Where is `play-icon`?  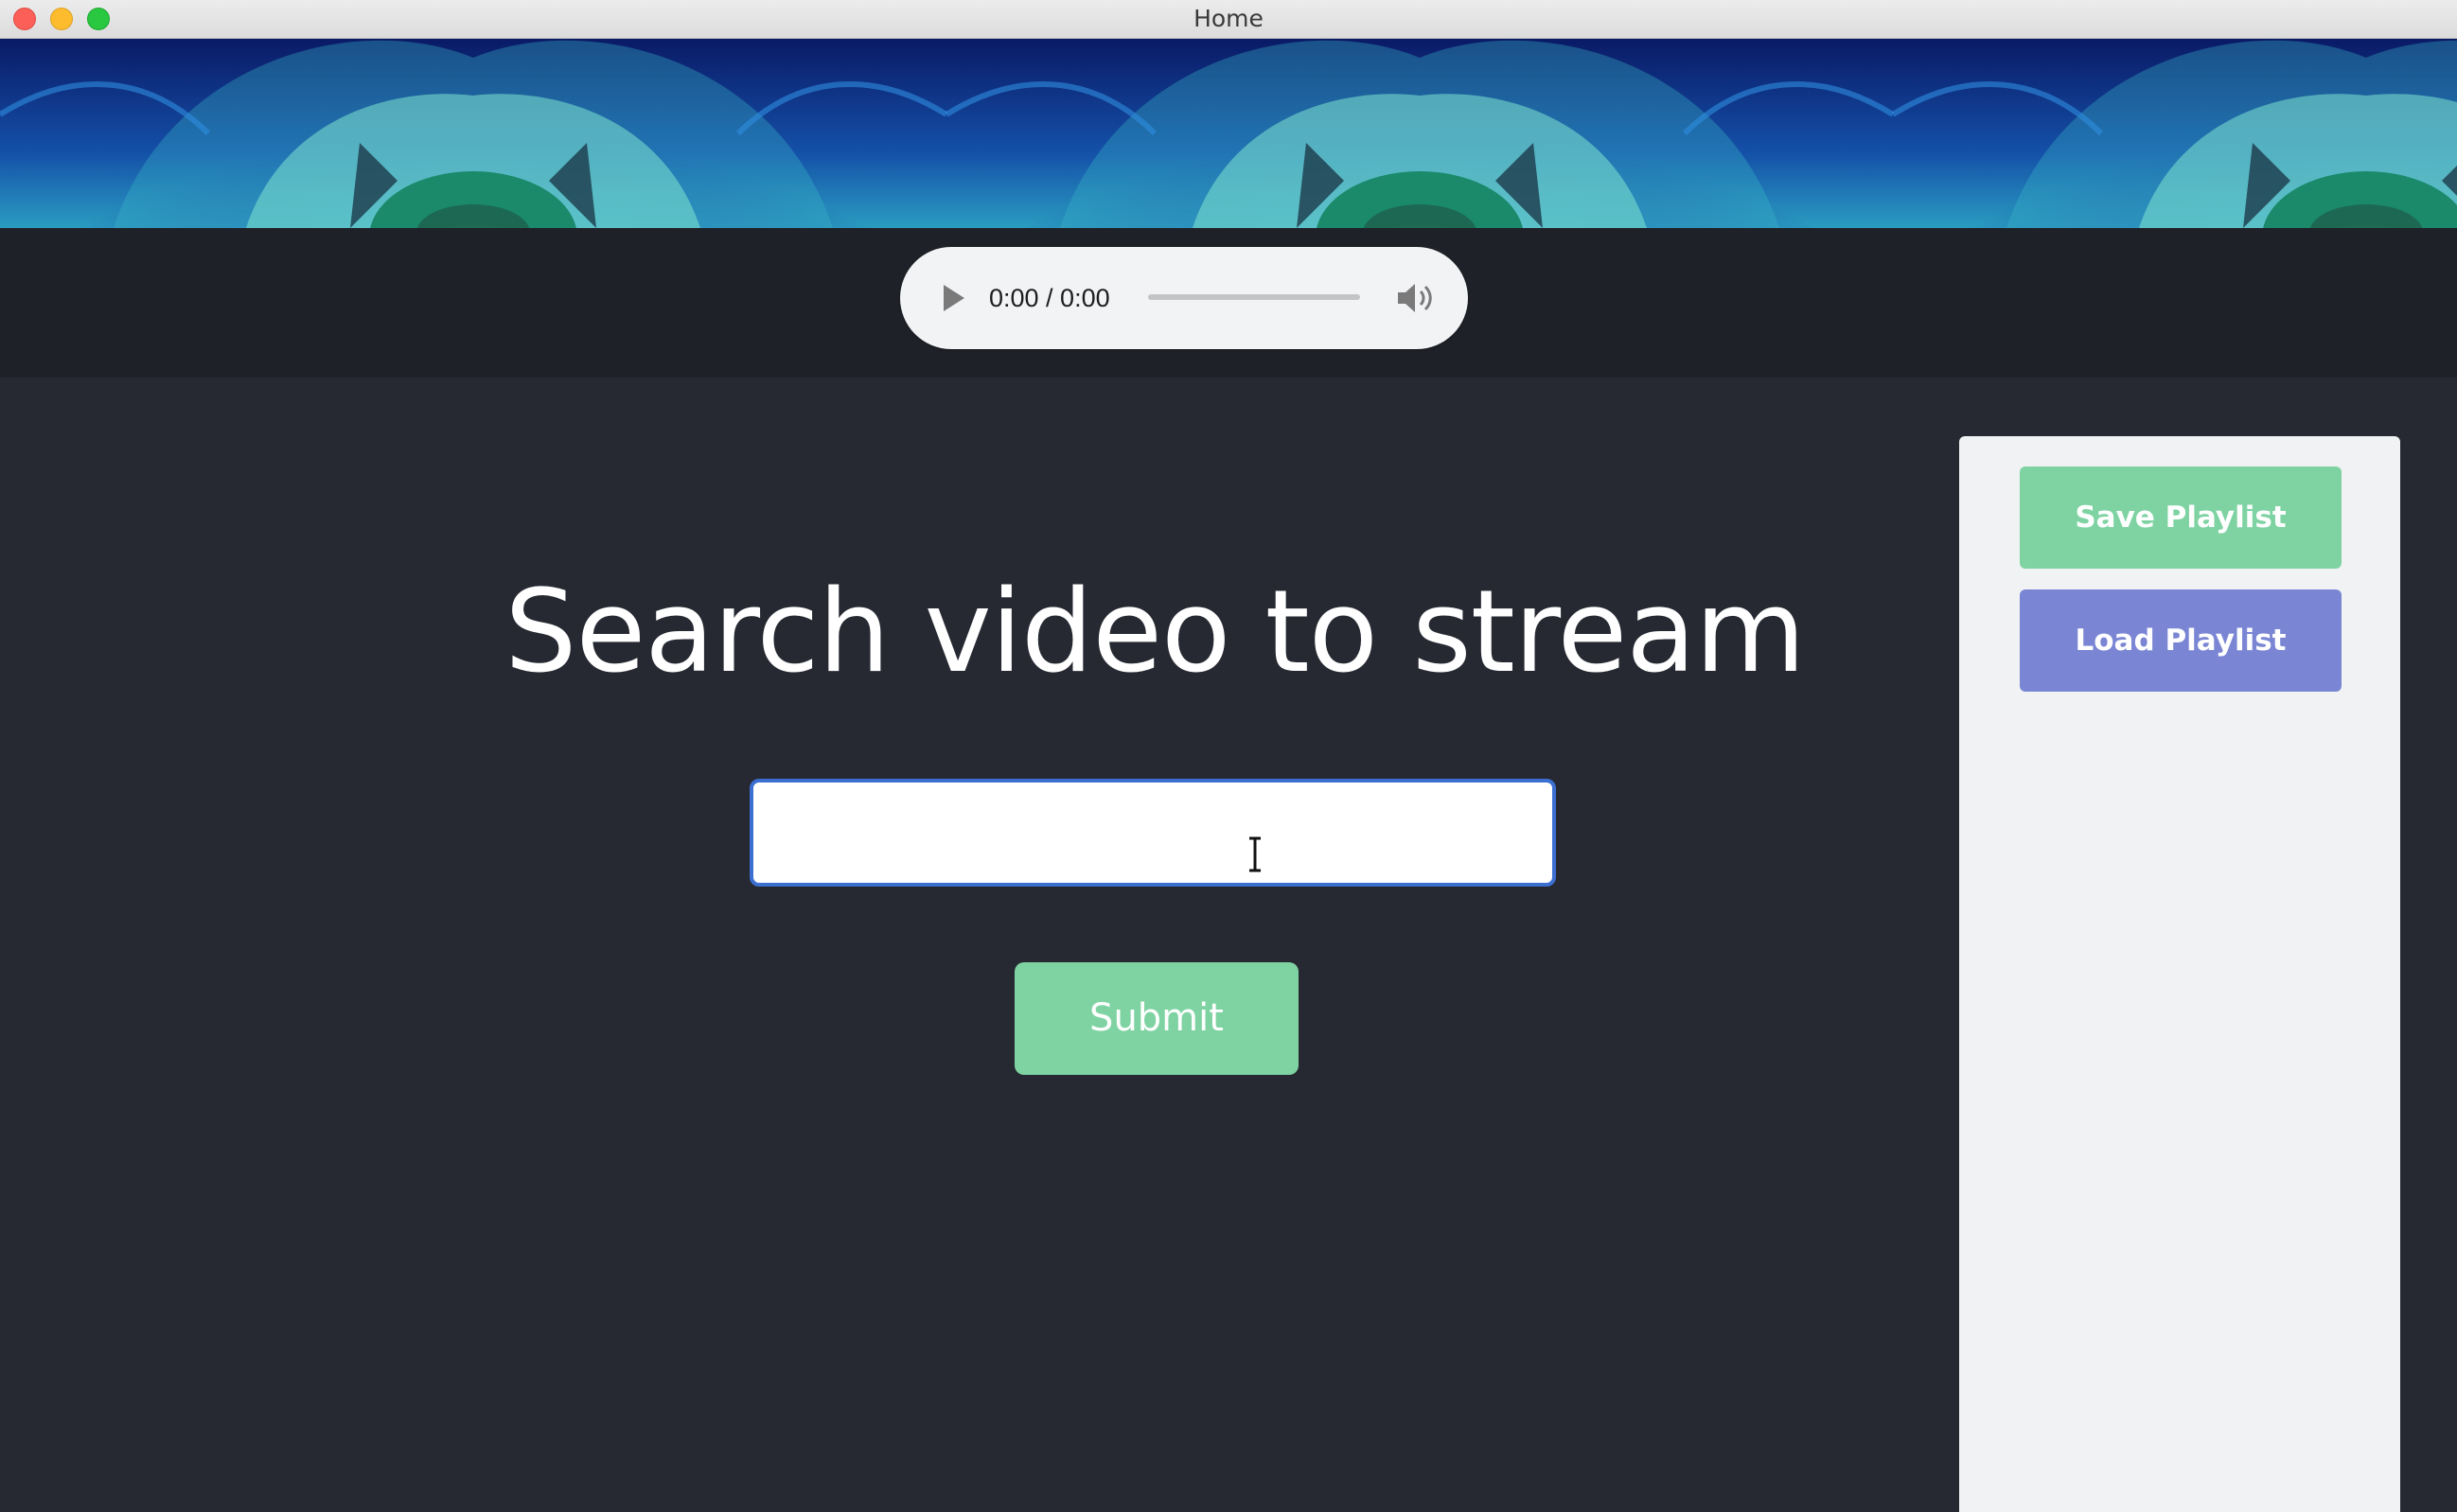 play-icon is located at coordinates (953, 298).